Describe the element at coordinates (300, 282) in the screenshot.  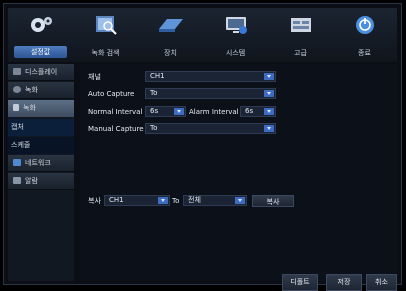
I see `default-button: 디폴트` at that location.